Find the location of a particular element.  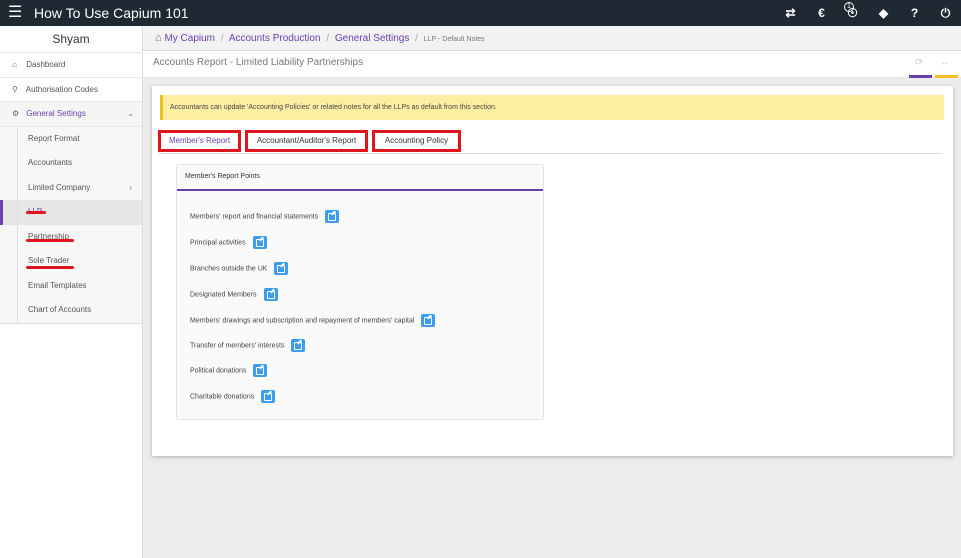

top-icon-bar: ⇄ € 1 ☉ ◆ ? ⏻ is located at coordinates (868, 13).